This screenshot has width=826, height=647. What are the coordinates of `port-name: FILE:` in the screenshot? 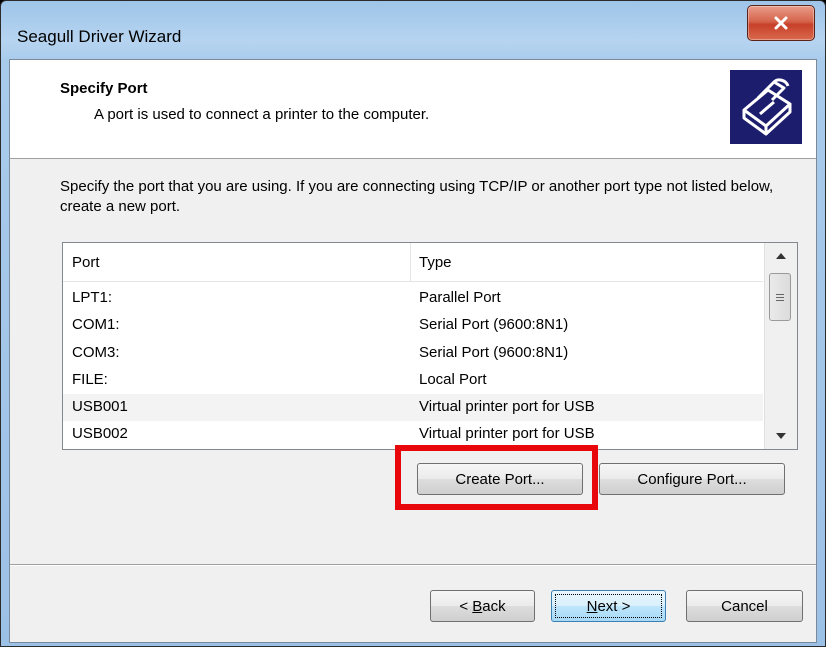 It's located at (90, 379).